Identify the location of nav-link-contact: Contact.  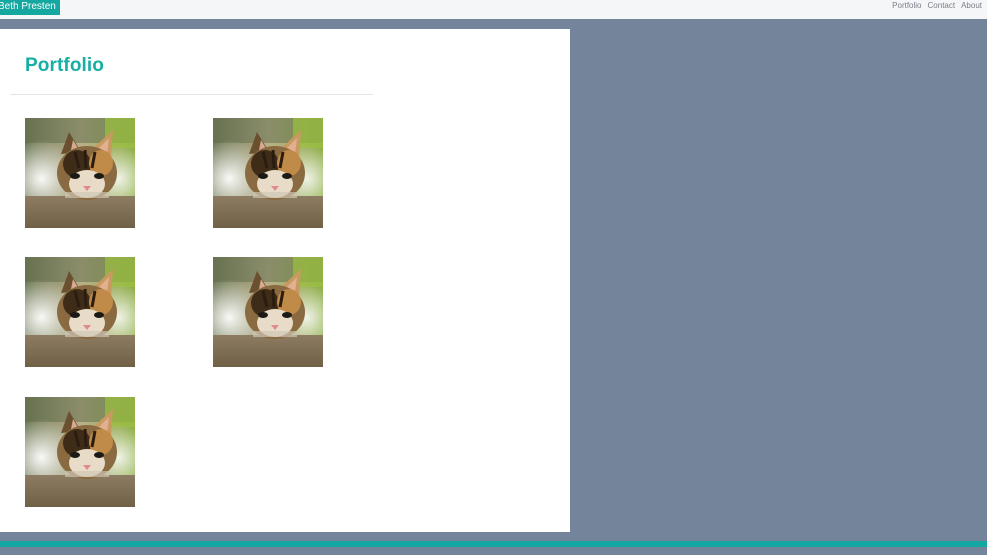
(942, 6).